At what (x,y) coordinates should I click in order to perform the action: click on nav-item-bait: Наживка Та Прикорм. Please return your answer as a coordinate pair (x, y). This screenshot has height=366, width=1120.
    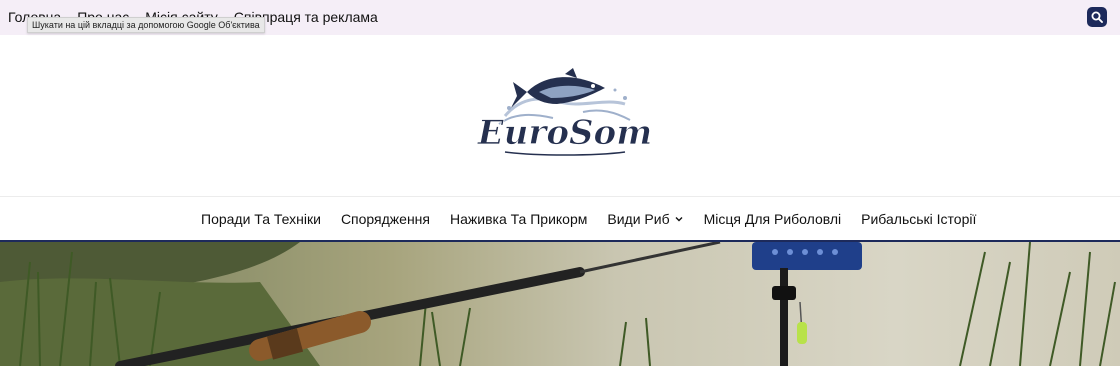
    Looking at the image, I should click on (518, 219).